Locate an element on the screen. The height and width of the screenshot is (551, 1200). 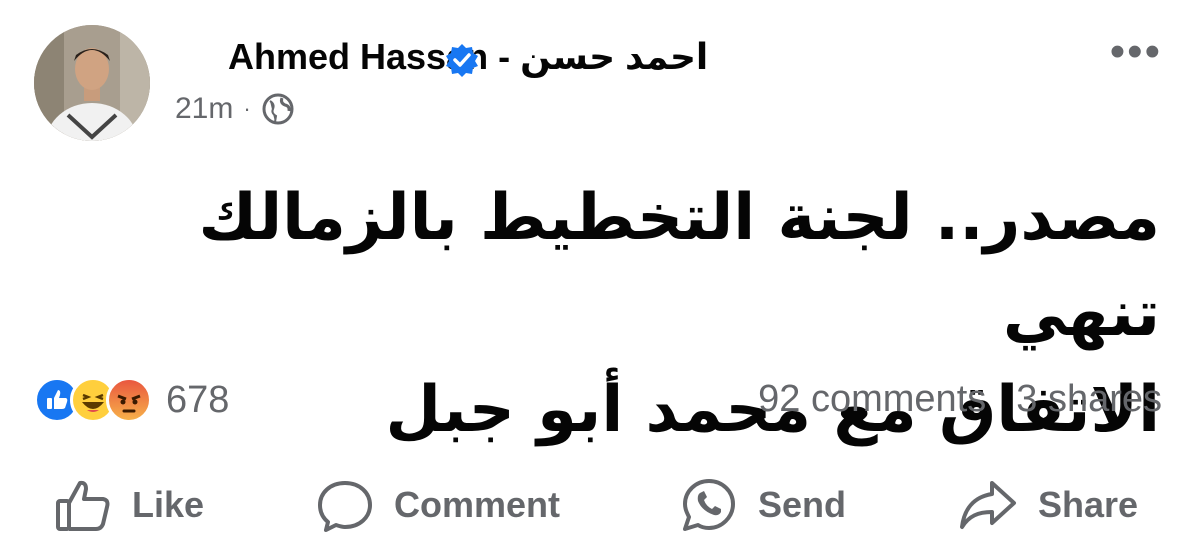
post-meta: 21m · is located at coordinates (235, 109).